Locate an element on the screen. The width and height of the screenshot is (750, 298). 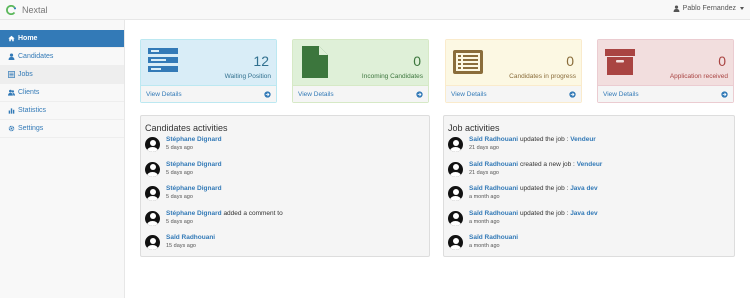
gear-icon is located at coordinates (11, 128).